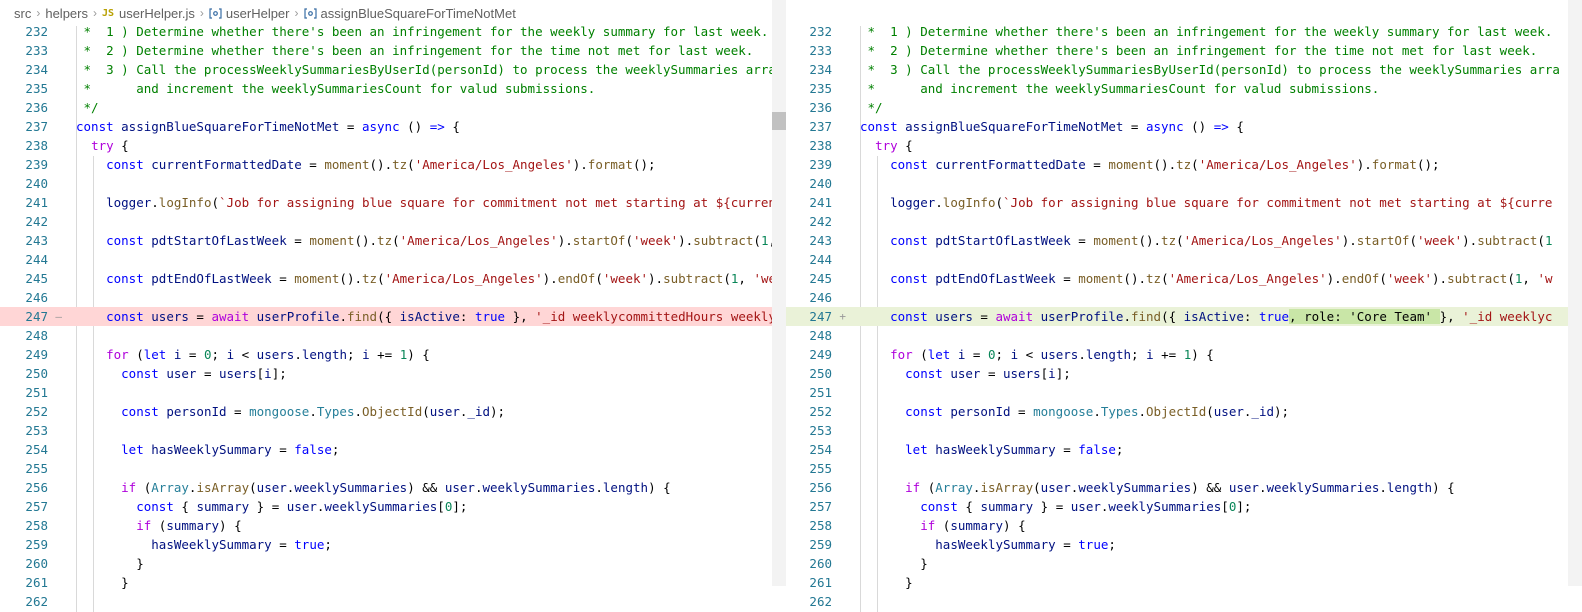  What do you see at coordinates (158, 354) in the screenshot?
I see `code-token: let` at bounding box center [158, 354].